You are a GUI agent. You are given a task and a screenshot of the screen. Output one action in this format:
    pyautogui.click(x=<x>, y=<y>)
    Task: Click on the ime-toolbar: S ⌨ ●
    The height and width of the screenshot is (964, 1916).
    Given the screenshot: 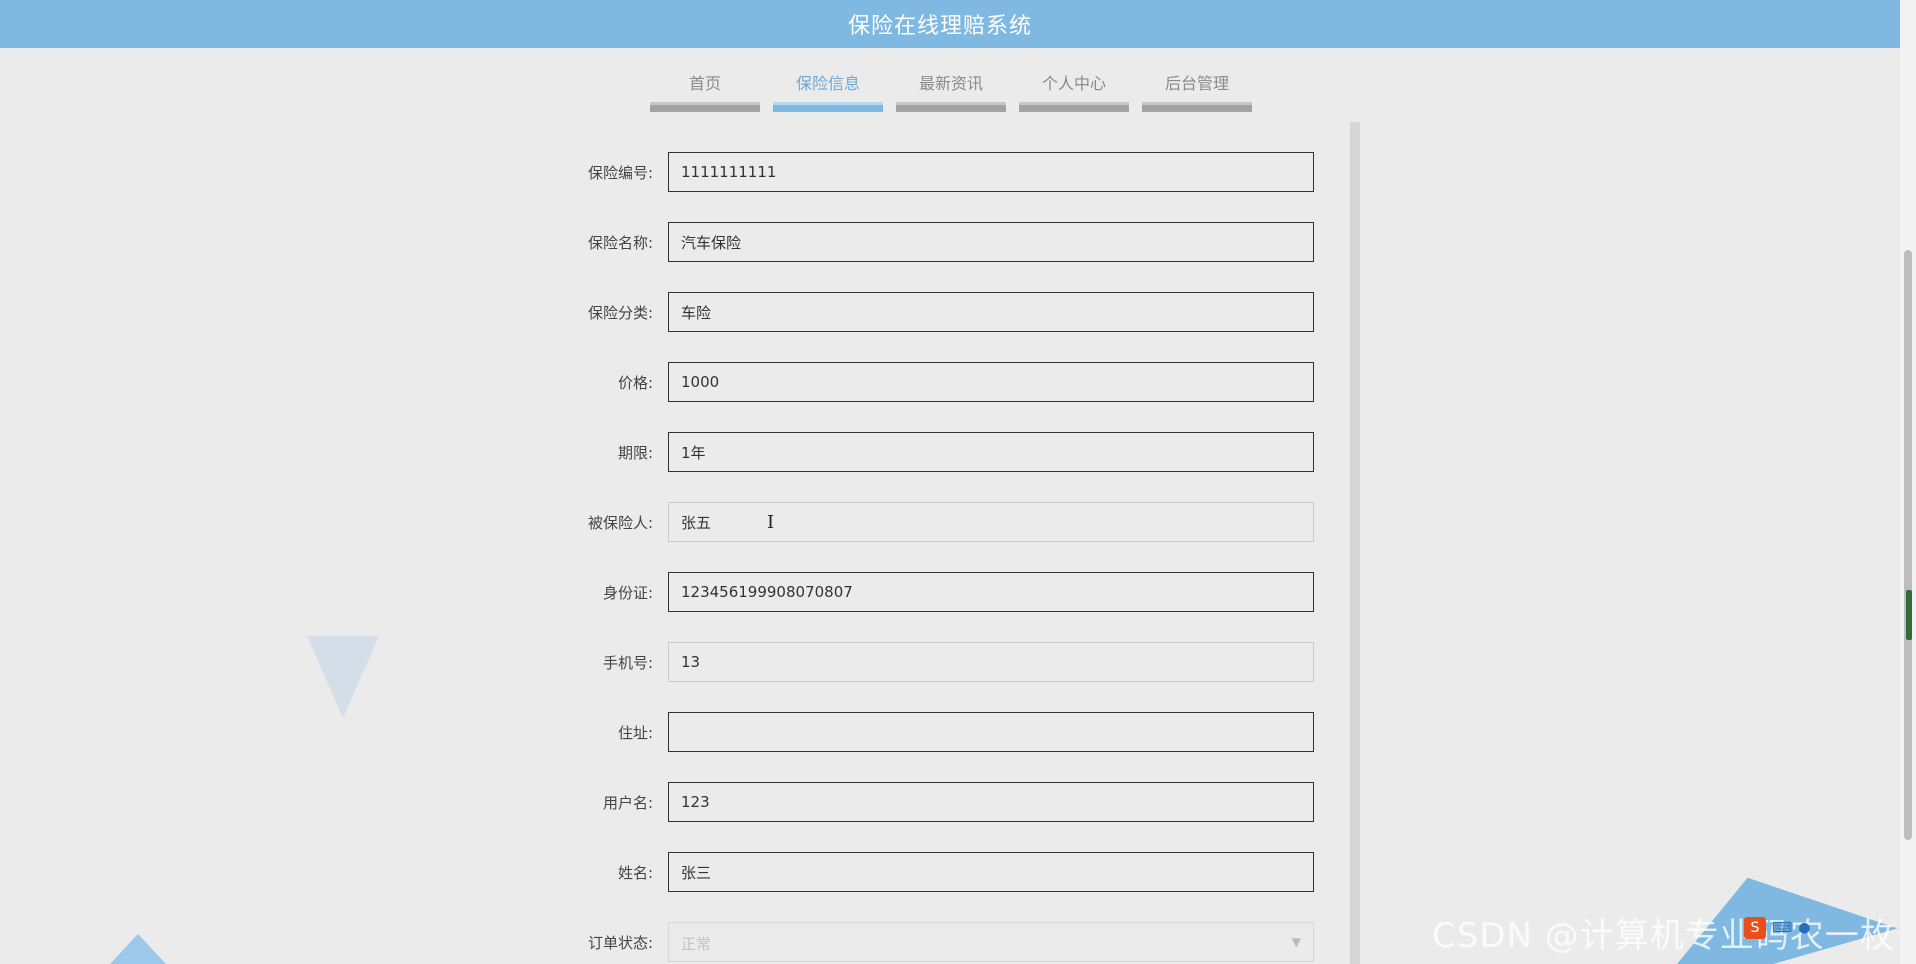 What is the action you would take?
    pyautogui.click(x=1777, y=928)
    